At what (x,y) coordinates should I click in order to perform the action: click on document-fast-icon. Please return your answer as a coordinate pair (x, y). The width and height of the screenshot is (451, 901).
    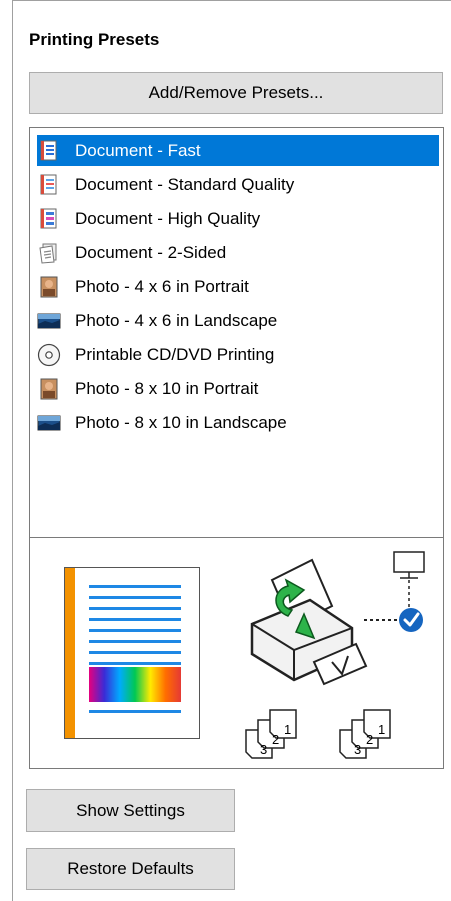
    Looking at the image, I should click on (49, 151).